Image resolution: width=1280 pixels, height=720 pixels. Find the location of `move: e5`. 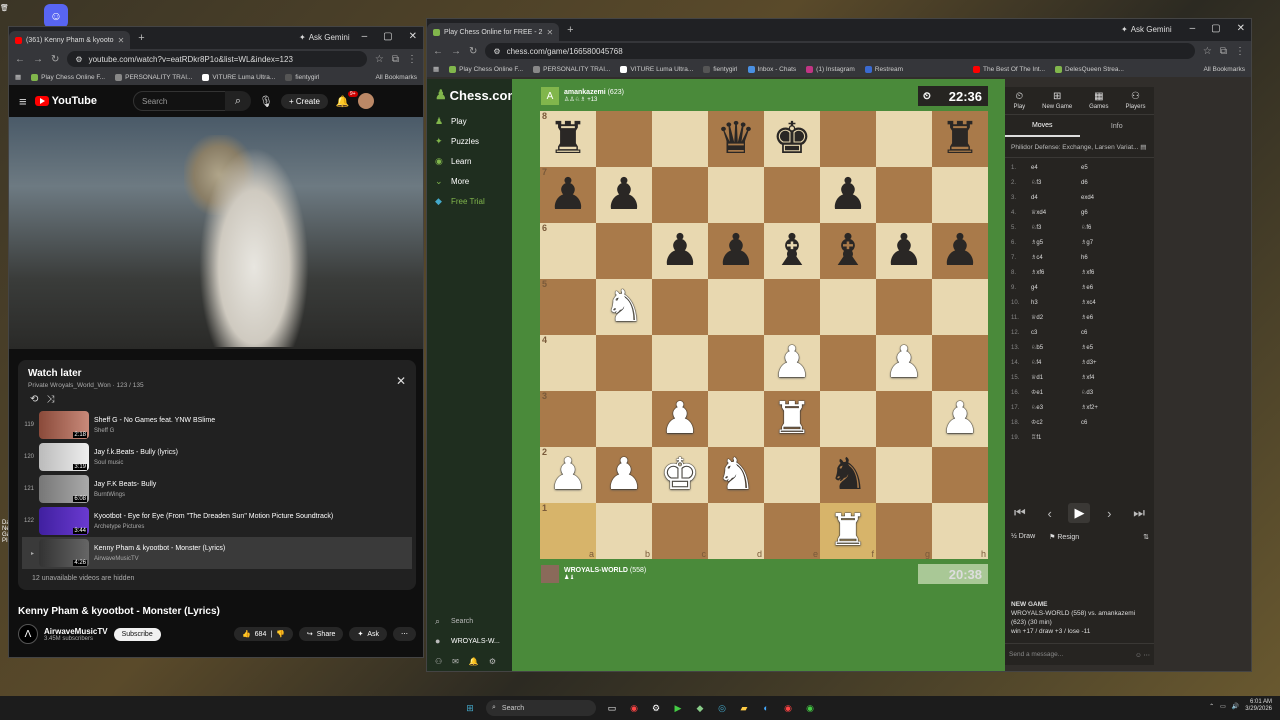

move: e5 is located at coordinates (1106, 168).